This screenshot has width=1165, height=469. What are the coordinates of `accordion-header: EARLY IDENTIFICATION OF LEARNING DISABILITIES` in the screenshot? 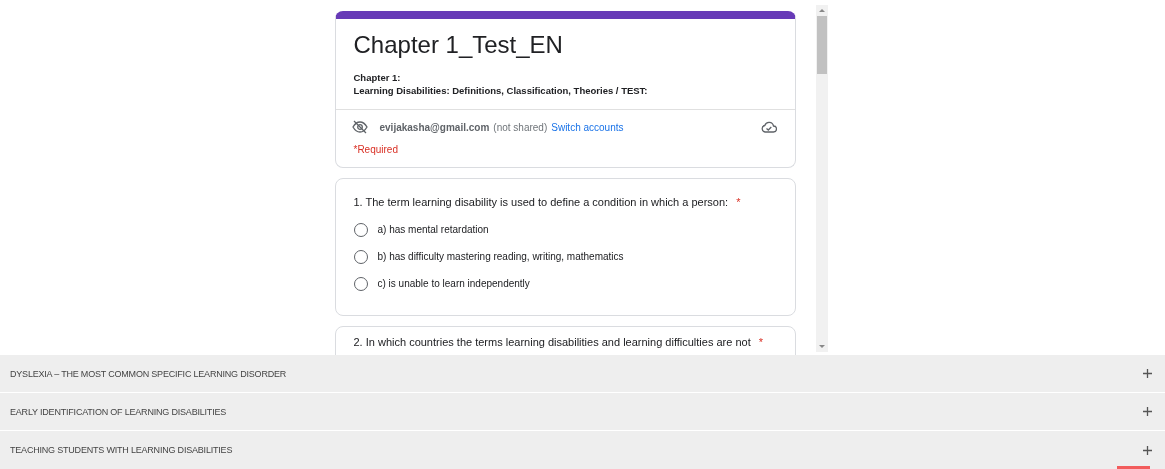 It's located at (582, 412).